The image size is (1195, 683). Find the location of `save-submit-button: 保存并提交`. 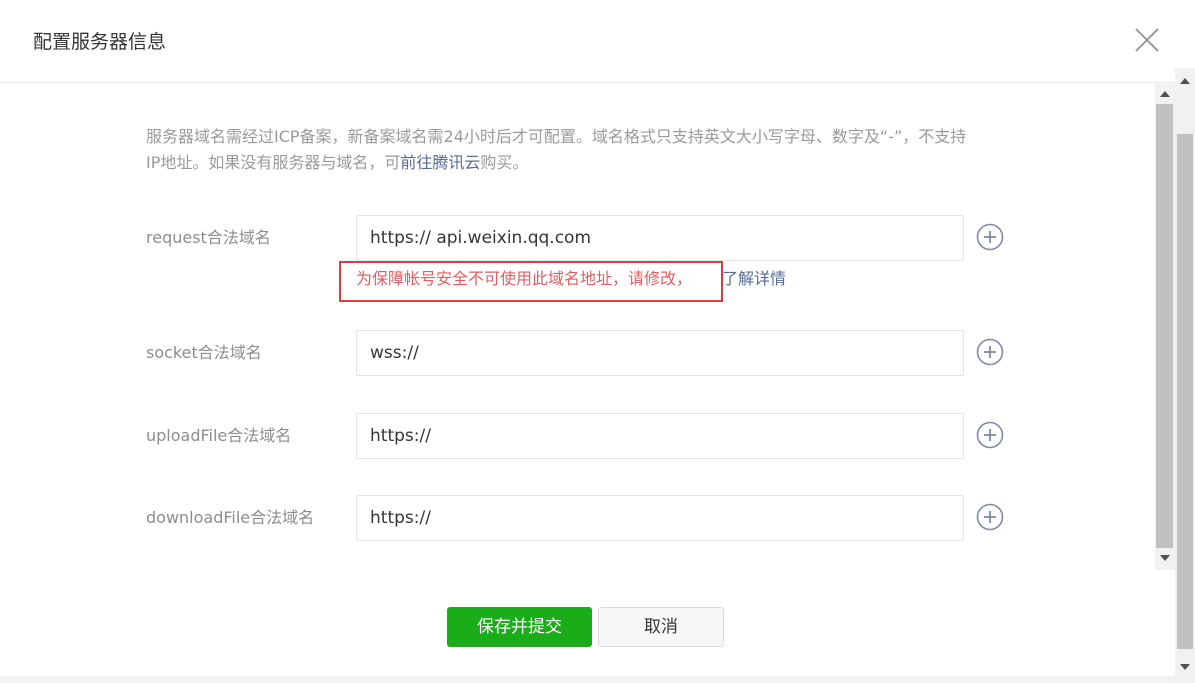

save-submit-button: 保存并提交 is located at coordinates (519, 627).